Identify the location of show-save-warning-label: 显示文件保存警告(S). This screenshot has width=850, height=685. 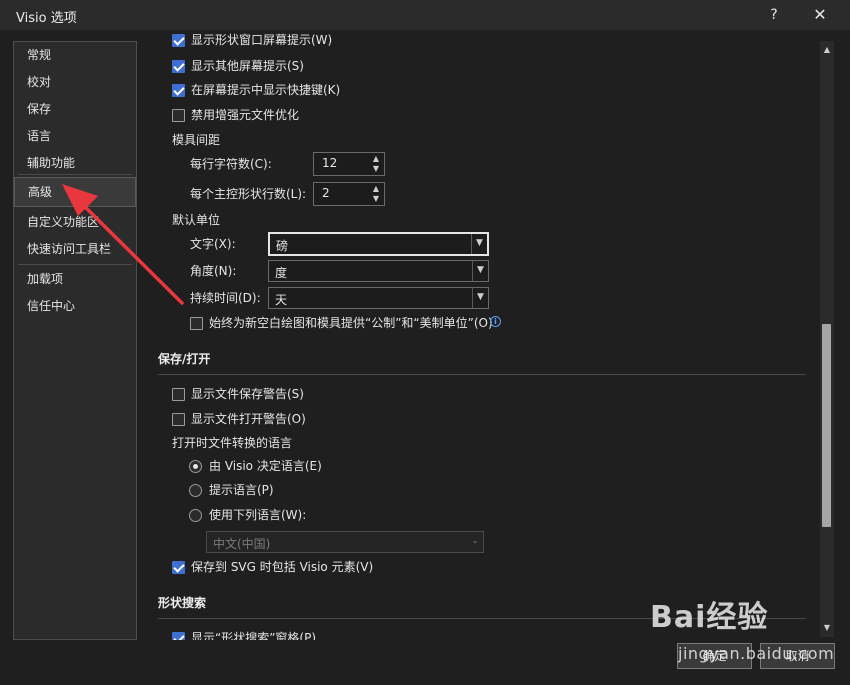
(247, 394).